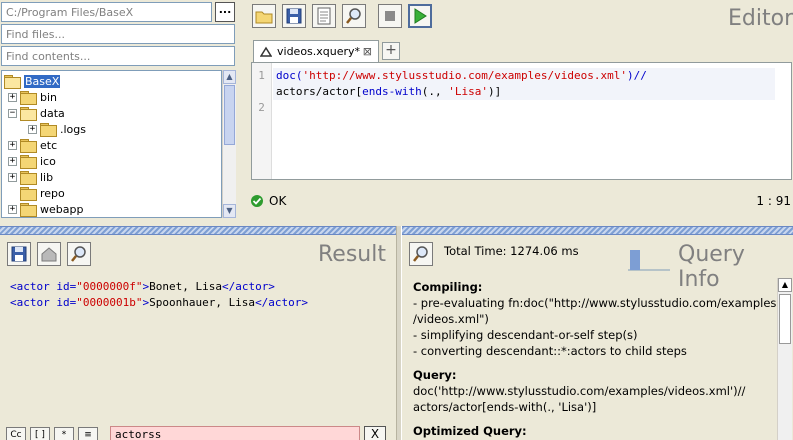 The height and width of the screenshot is (440, 793). What do you see at coordinates (637, 75) in the screenshot?
I see `code-token: )//` at bounding box center [637, 75].